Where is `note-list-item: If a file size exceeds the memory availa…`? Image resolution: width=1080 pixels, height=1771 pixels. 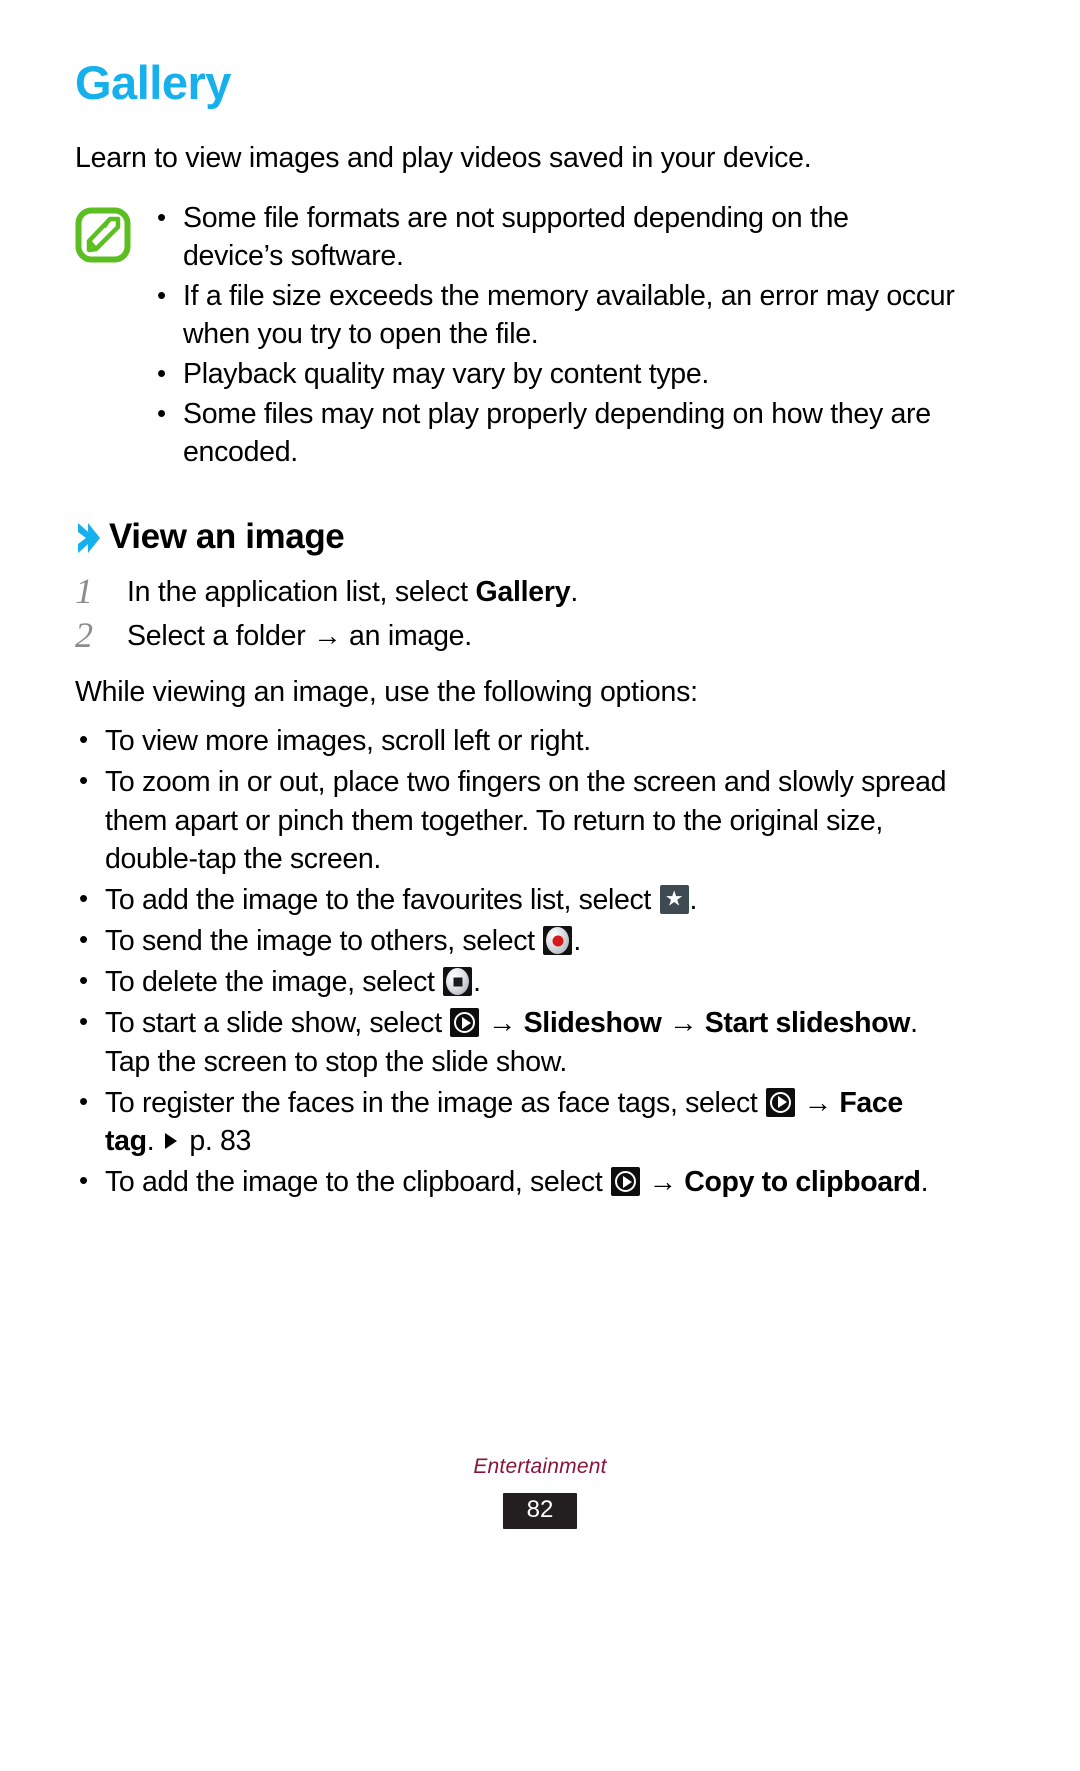 note-list-item: If a file size exceeds the memory availa… is located at coordinates (554, 316).